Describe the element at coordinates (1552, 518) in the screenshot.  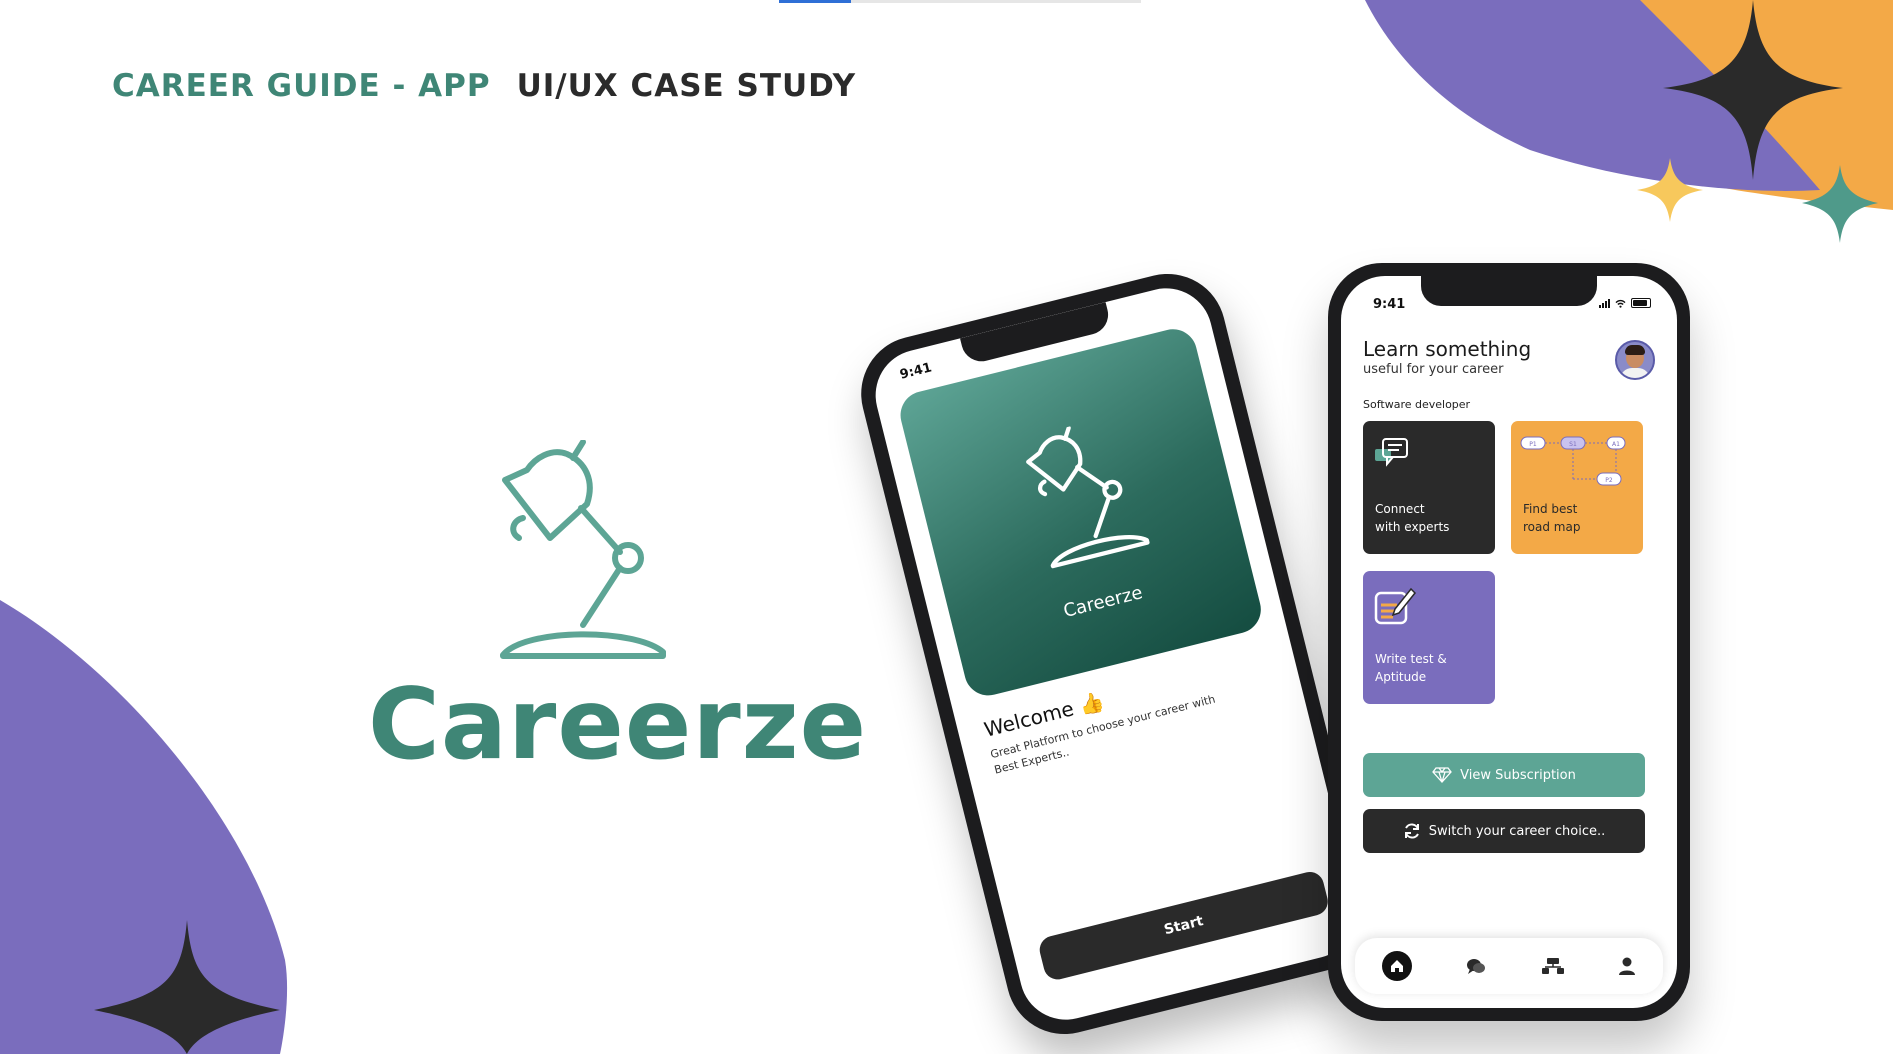
I see `card-road-label: Find best road map` at that location.